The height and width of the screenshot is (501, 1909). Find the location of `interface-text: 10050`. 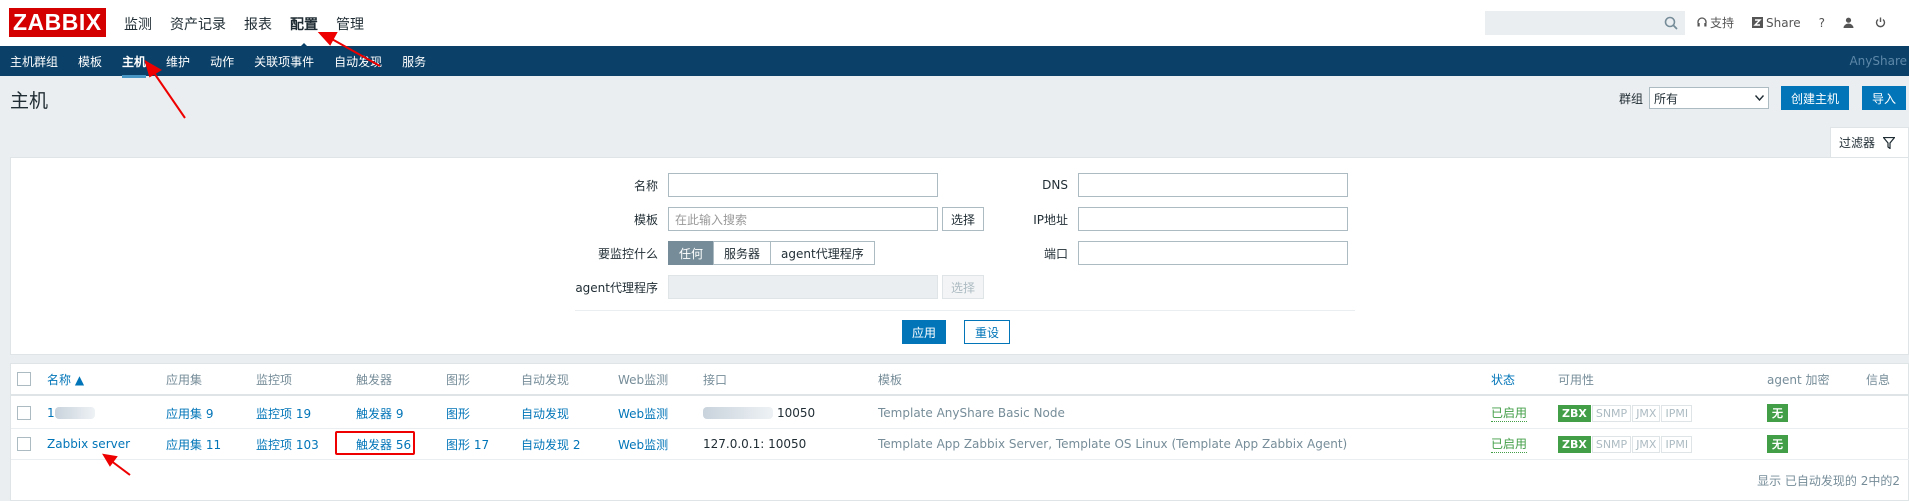

interface-text: 10050 is located at coordinates (796, 413).